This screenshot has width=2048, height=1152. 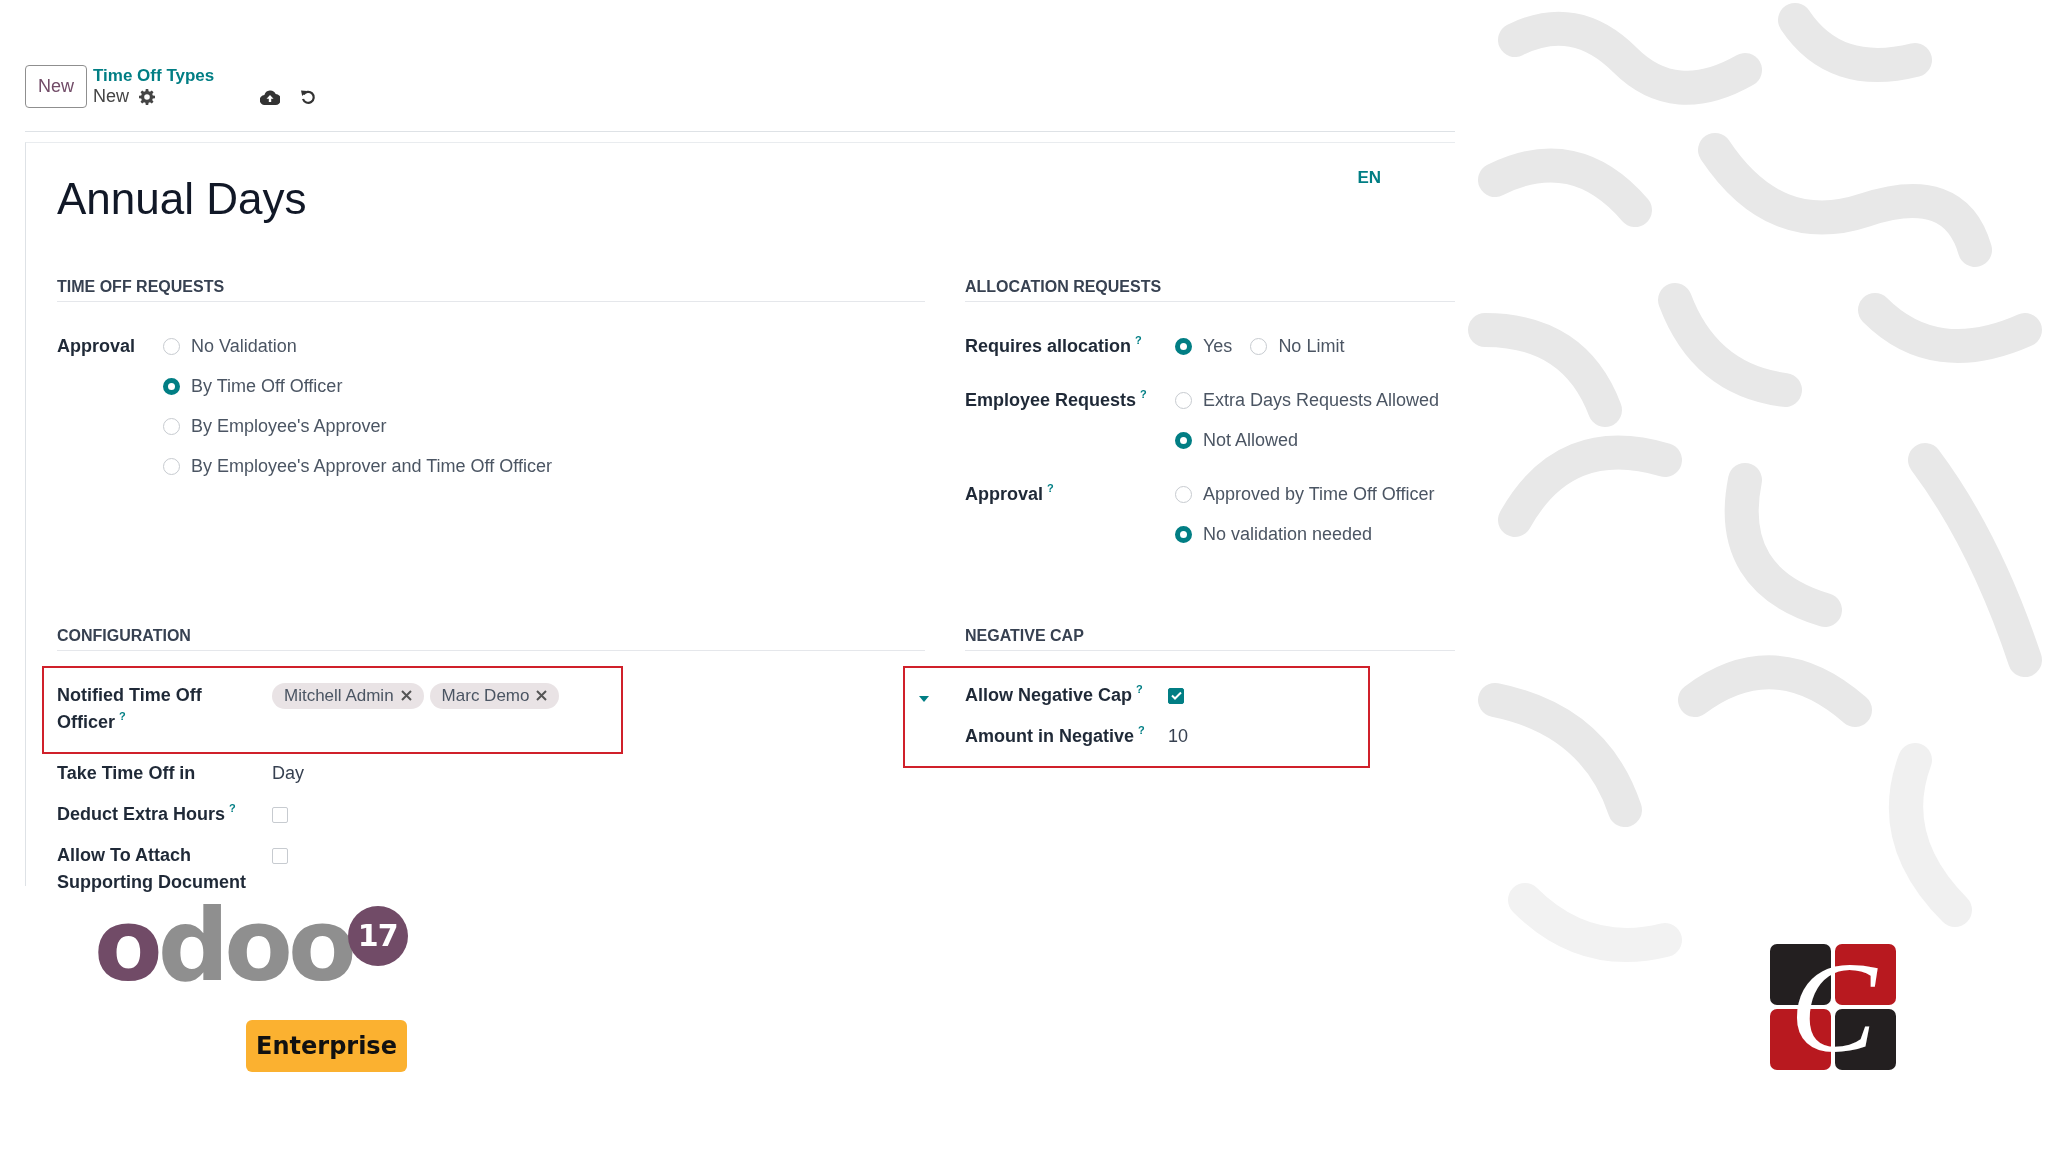 What do you see at coordinates (267, 386) in the screenshot?
I see `option-label: By Time Off Officer` at bounding box center [267, 386].